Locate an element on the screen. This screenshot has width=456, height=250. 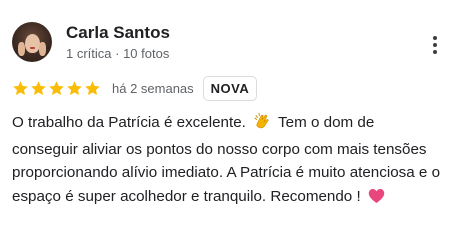
new-badge: NOVA is located at coordinates (230, 88).